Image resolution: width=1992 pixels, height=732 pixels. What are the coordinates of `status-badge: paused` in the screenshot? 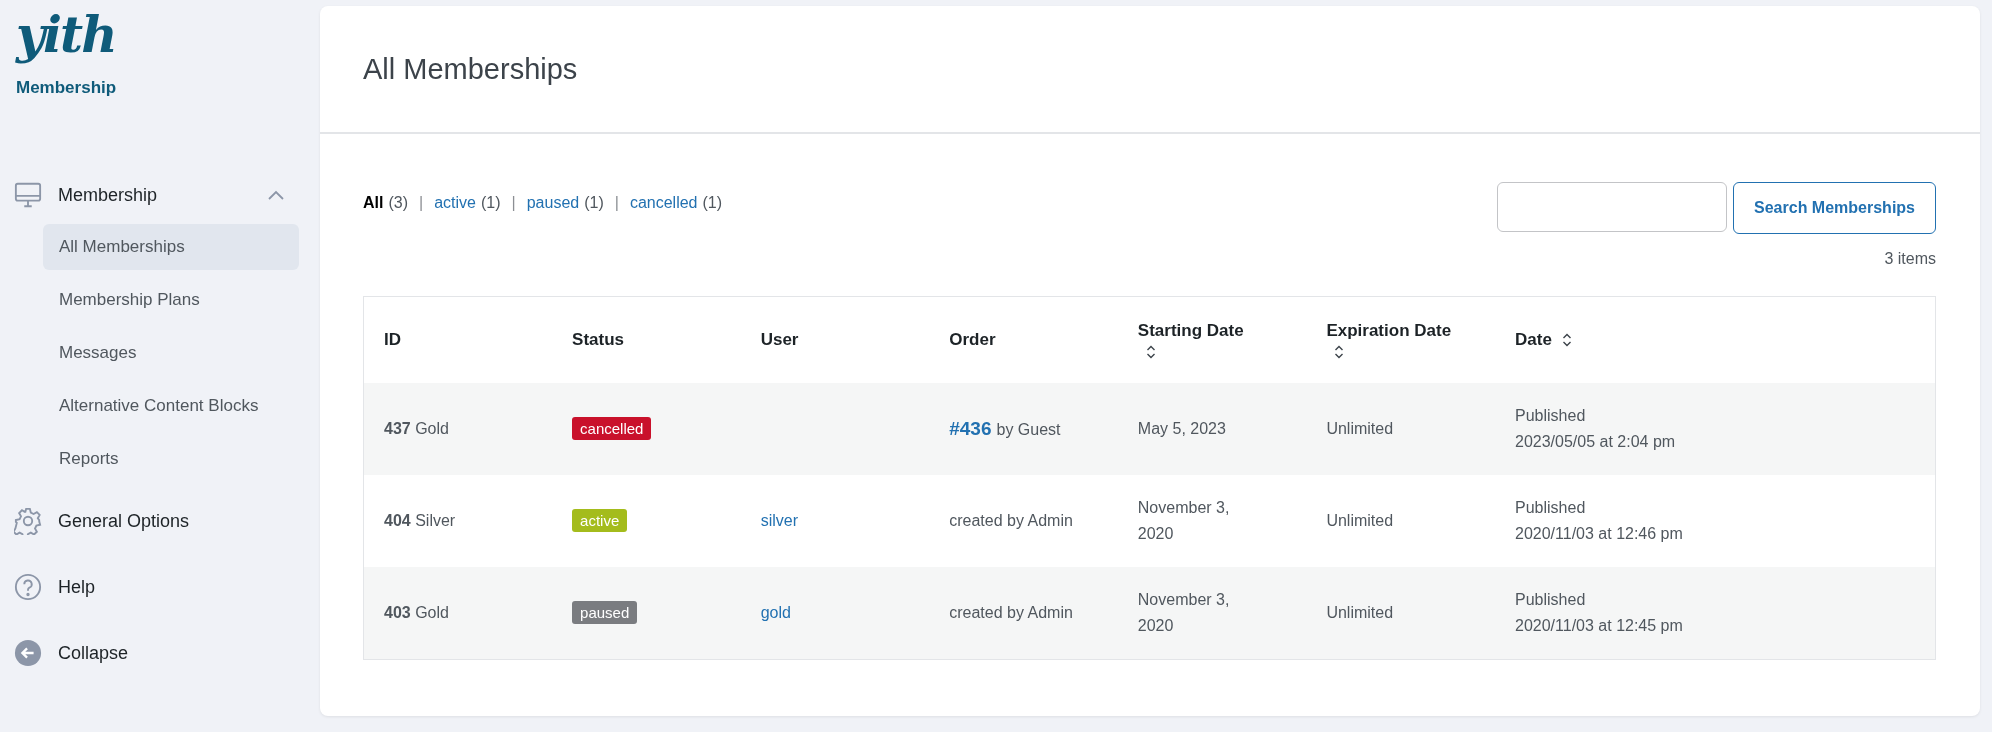 It's located at (605, 612).